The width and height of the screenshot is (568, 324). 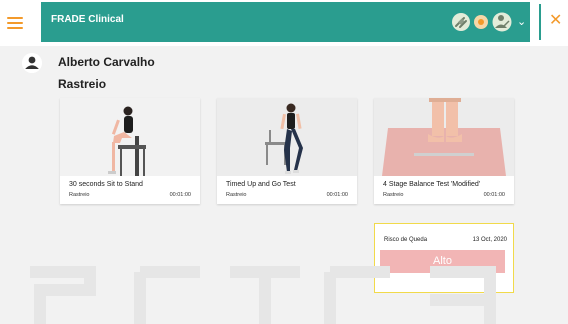 What do you see at coordinates (481, 22) in the screenshot?
I see `record-dot-icon` at bounding box center [481, 22].